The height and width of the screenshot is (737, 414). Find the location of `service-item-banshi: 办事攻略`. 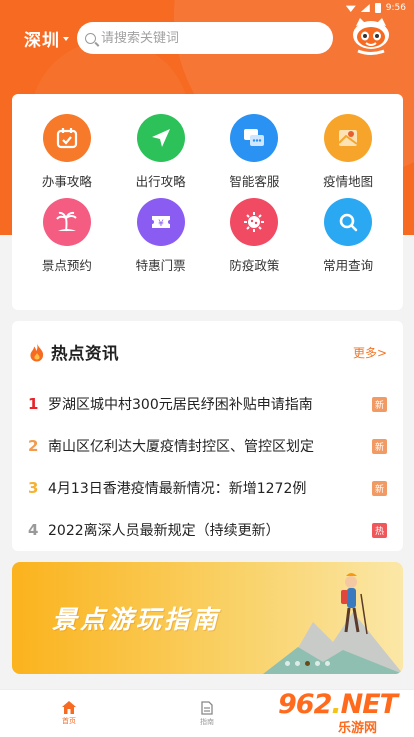

service-item-banshi: 办事攻略 is located at coordinates (67, 152).